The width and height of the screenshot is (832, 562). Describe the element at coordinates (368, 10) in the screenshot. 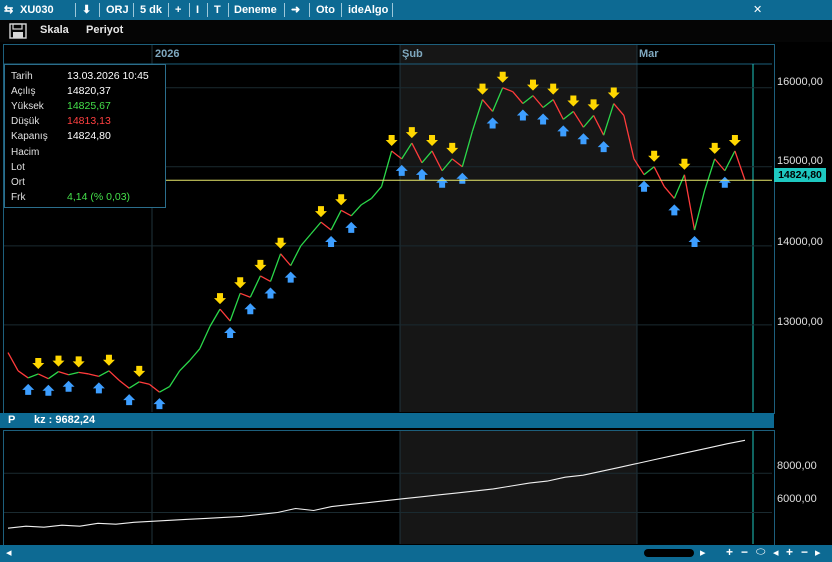

I see `idealgo-button: ideAlgo` at that location.